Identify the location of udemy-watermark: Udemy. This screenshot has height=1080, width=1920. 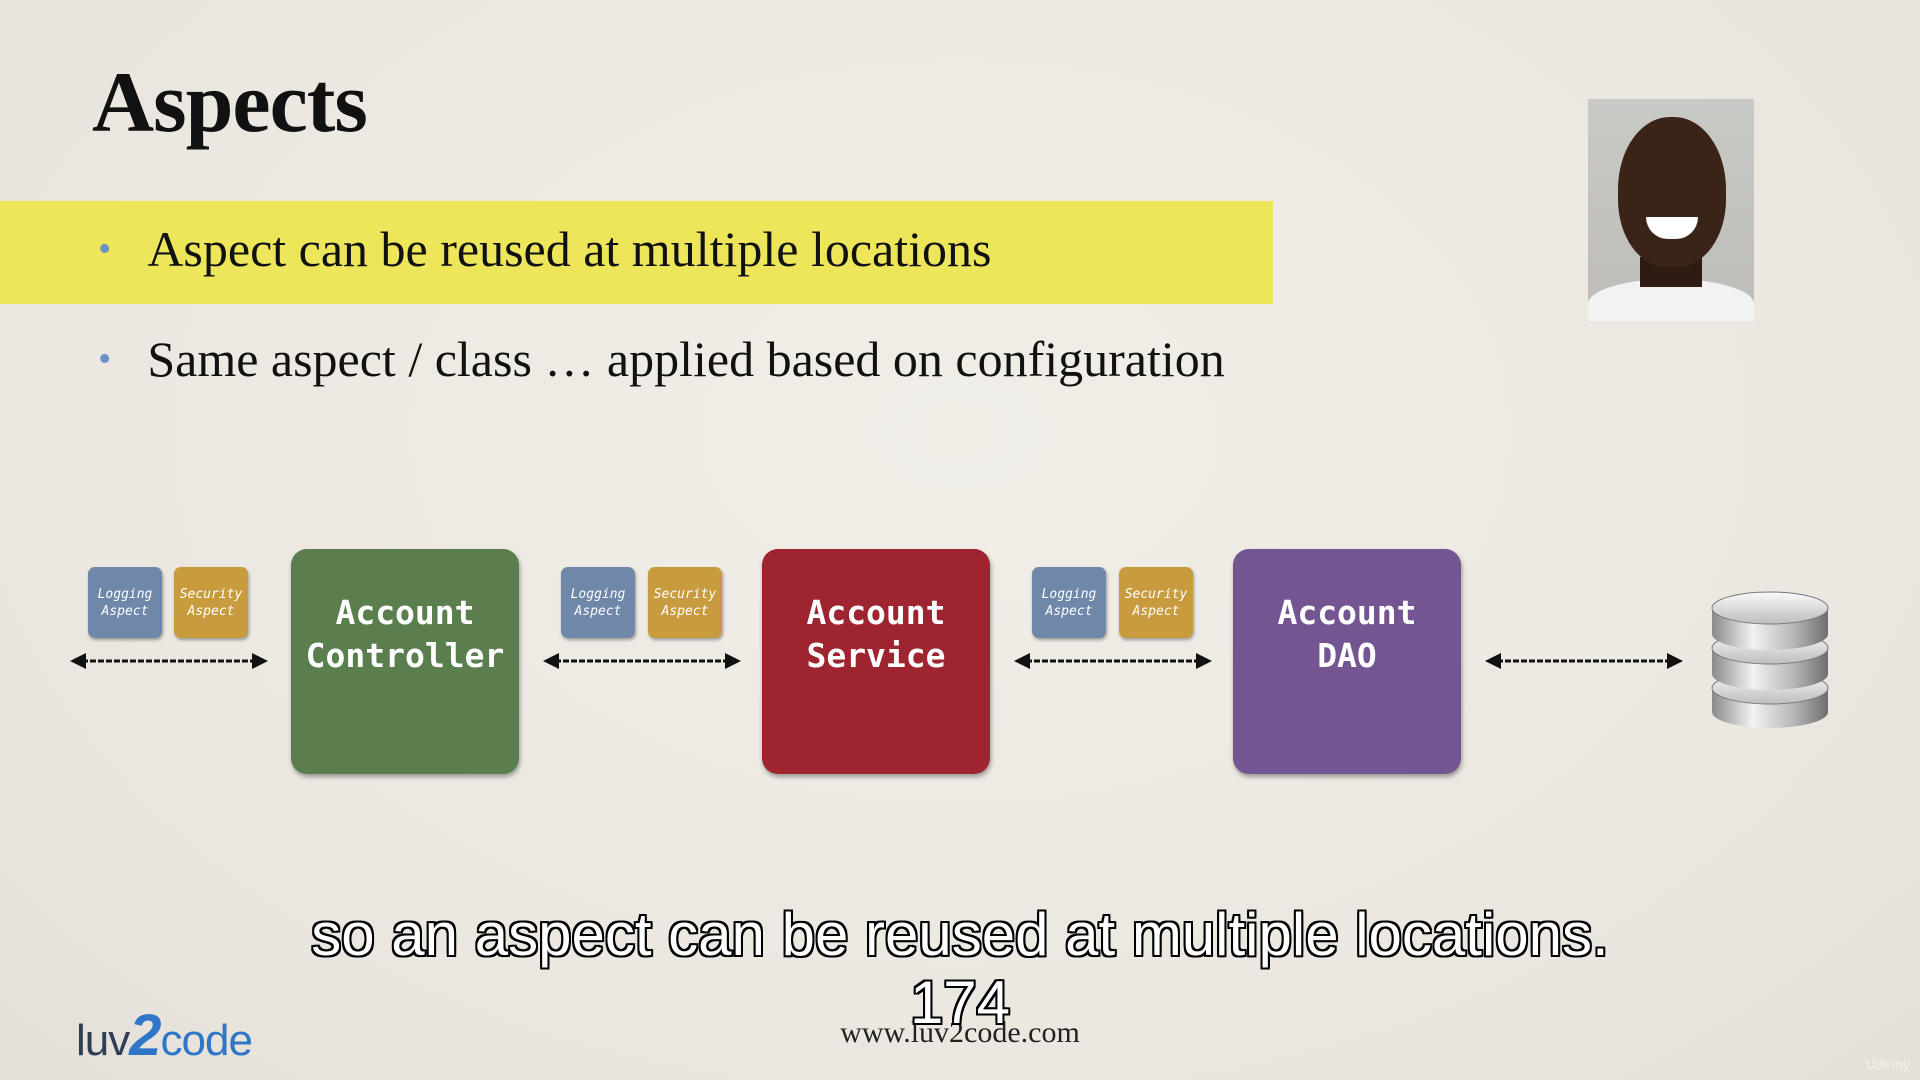
(1887, 1064).